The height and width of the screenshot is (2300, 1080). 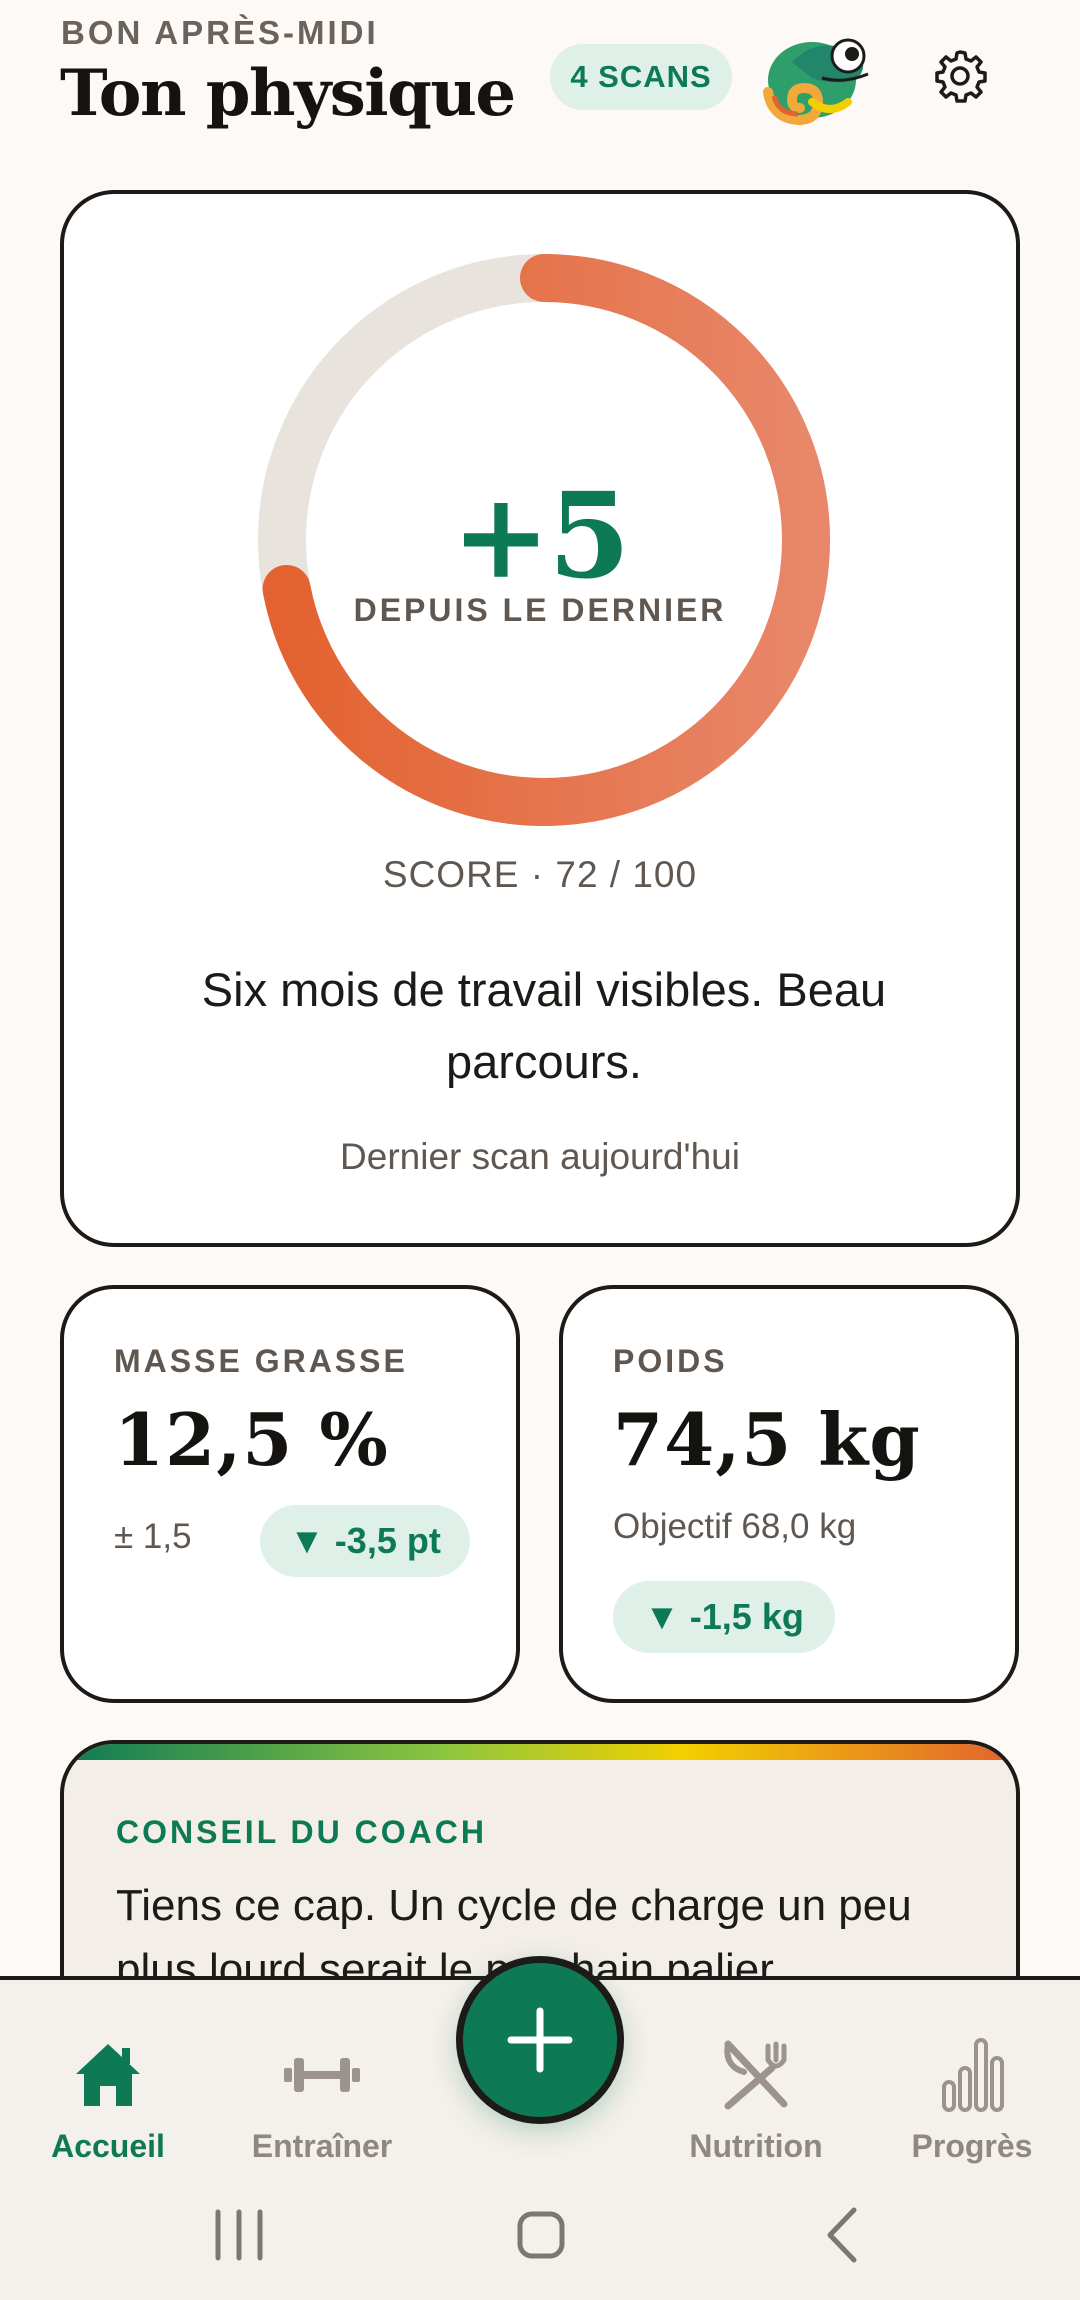 I want to click on plus-icon, so click(x=540, y=2040).